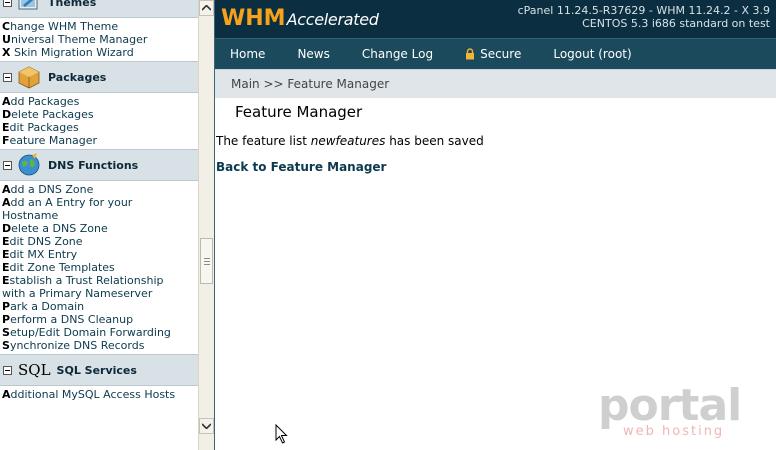 The height and width of the screenshot is (450, 776). I want to click on sidebar-item-add-packages: Add Packages, so click(100, 101).